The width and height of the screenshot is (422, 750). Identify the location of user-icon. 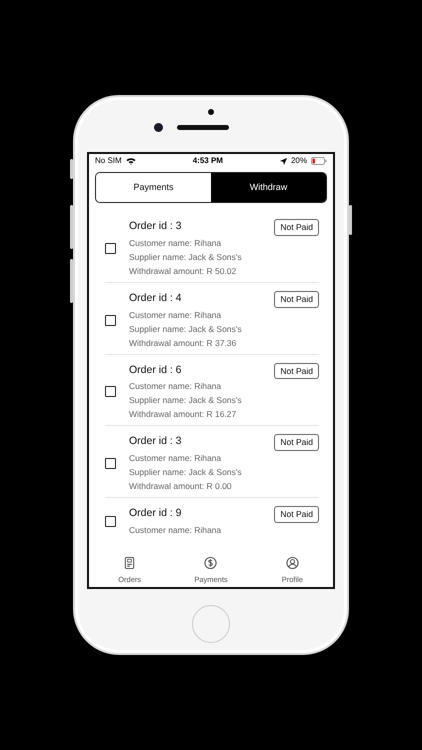
(292, 563).